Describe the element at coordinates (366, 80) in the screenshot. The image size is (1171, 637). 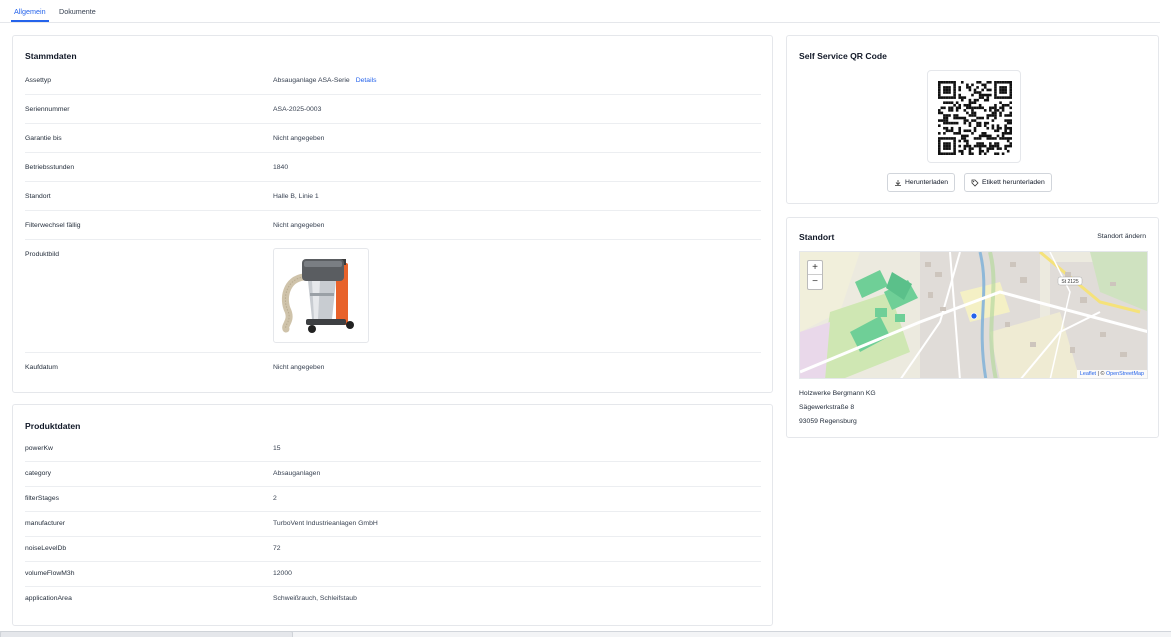
I see `details-link: Details` at that location.